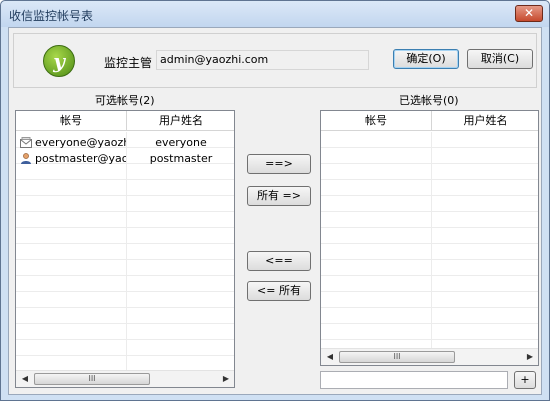 This screenshot has height=401, width=550. I want to click on cancel-button: 取消(C), so click(500, 59).